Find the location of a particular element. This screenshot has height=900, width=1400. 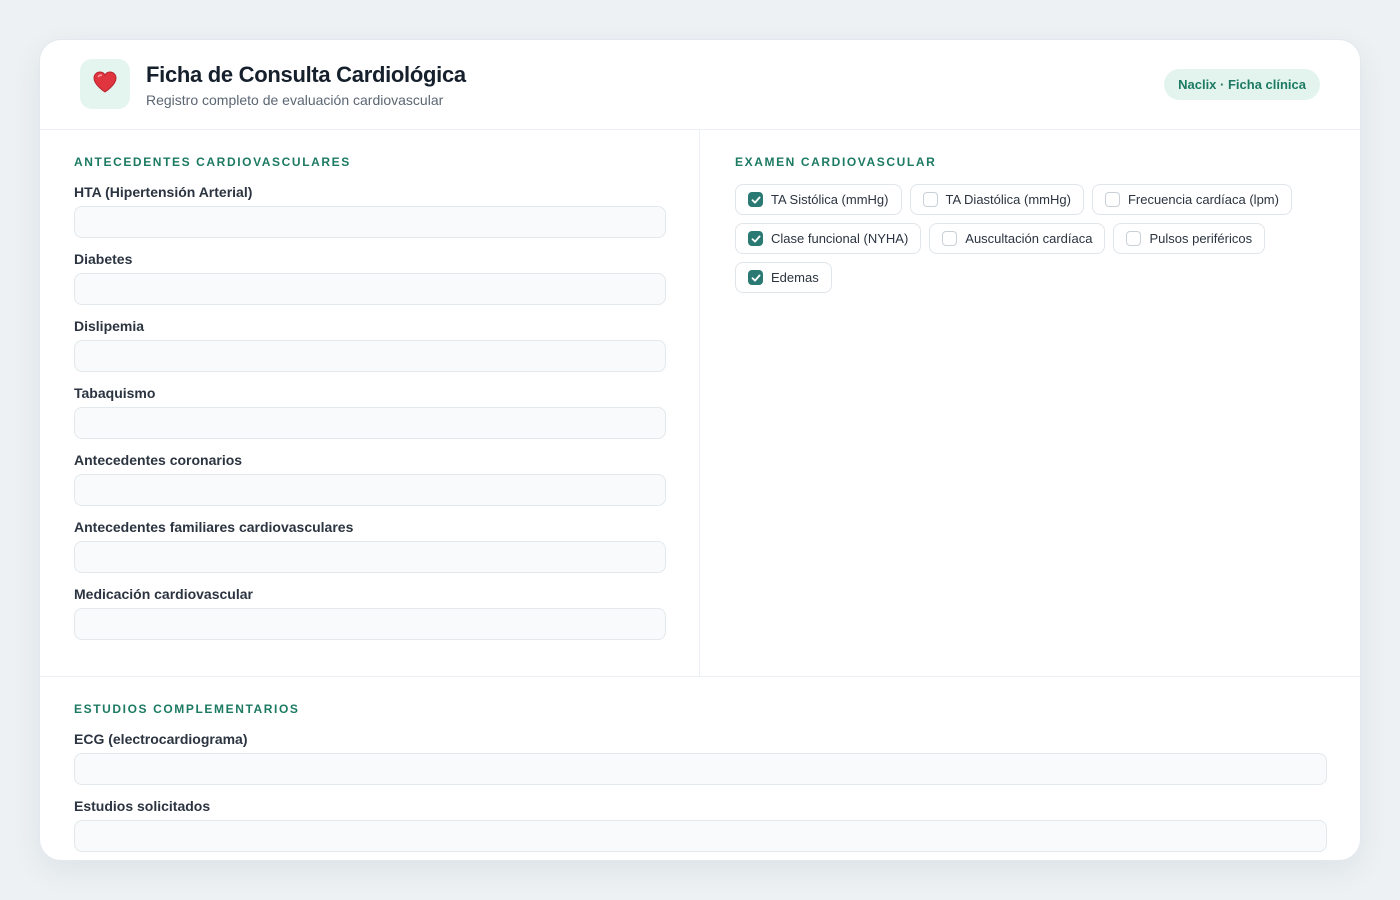

heart-icon is located at coordinates (105, 84).